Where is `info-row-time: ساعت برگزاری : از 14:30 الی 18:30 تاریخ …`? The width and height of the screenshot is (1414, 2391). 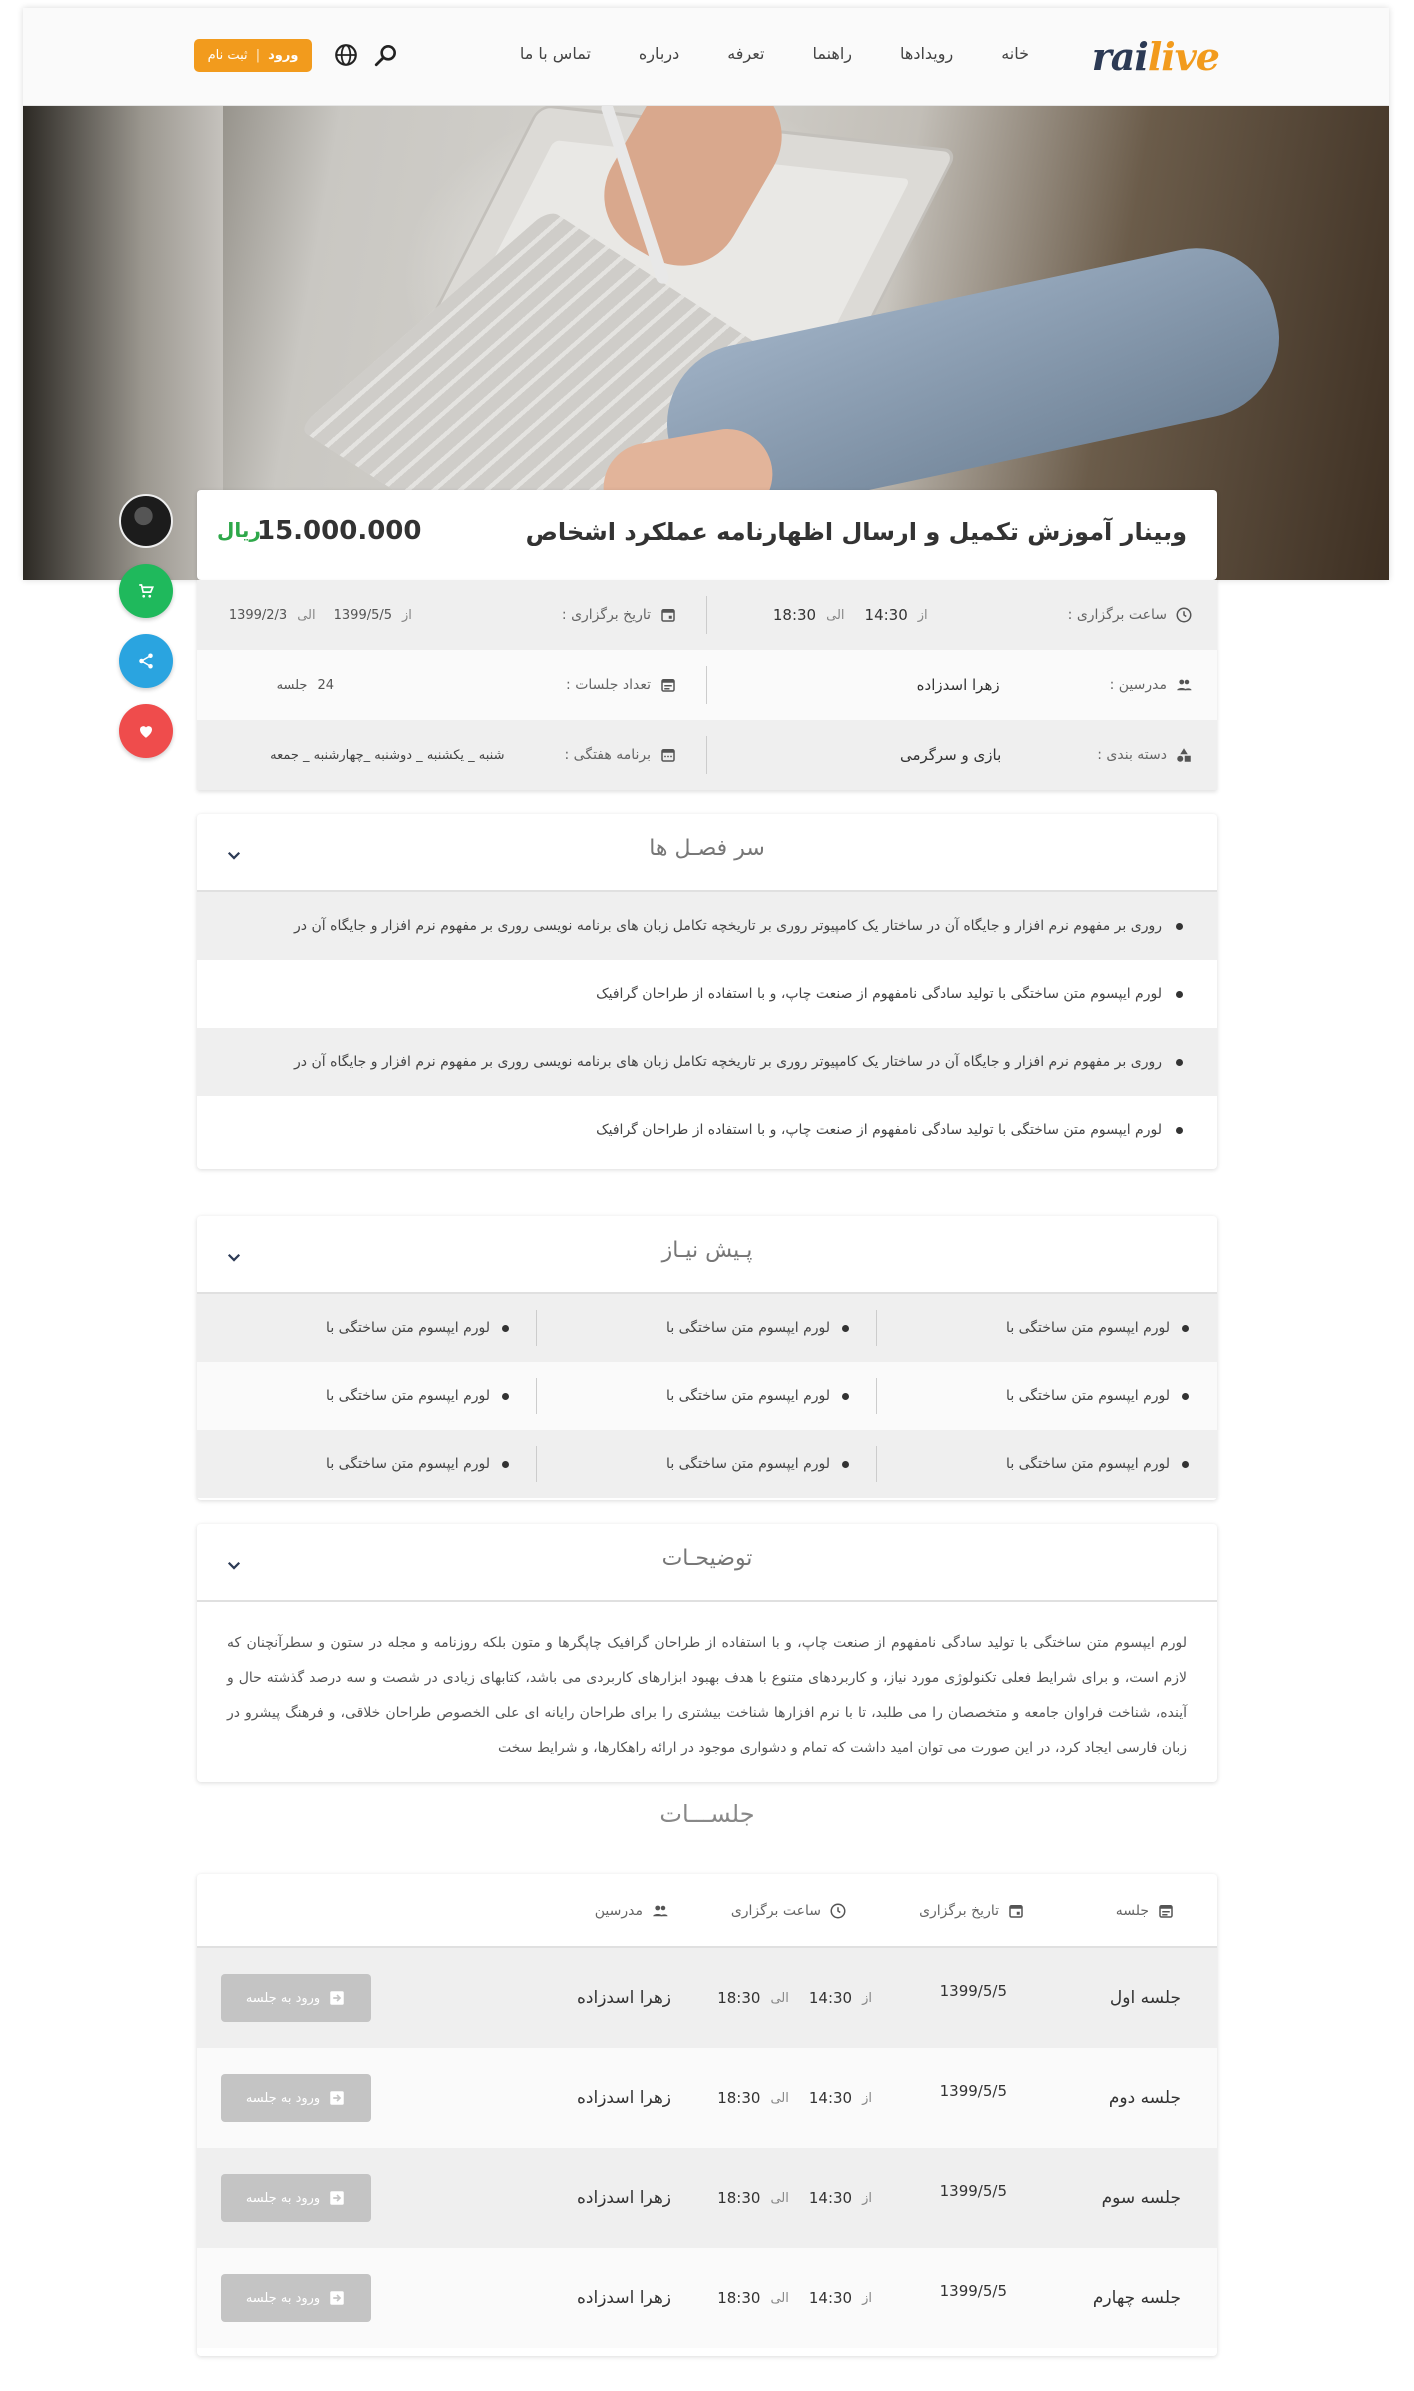 info-row-time: ساعت برگزاری : از 14:30 الی 18:30 تاریخ … is located at coordinates (707, 615).